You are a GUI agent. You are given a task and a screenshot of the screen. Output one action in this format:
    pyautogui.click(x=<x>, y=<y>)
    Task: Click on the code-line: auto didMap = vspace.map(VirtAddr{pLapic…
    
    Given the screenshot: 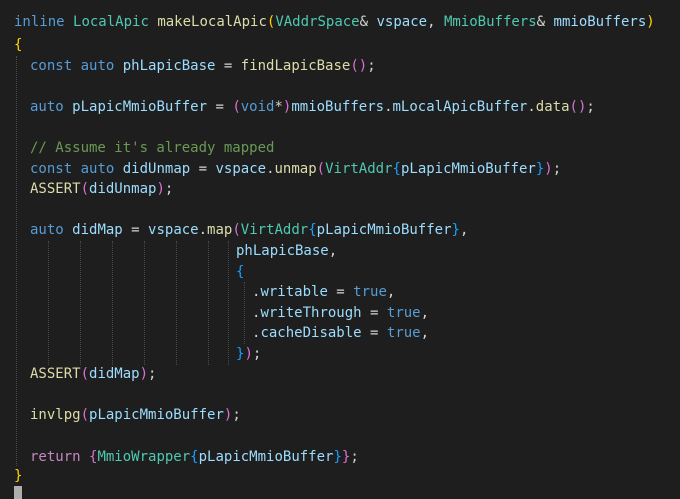 What is the action you would take?
    pyautogui.click(x=249, y=230)
    